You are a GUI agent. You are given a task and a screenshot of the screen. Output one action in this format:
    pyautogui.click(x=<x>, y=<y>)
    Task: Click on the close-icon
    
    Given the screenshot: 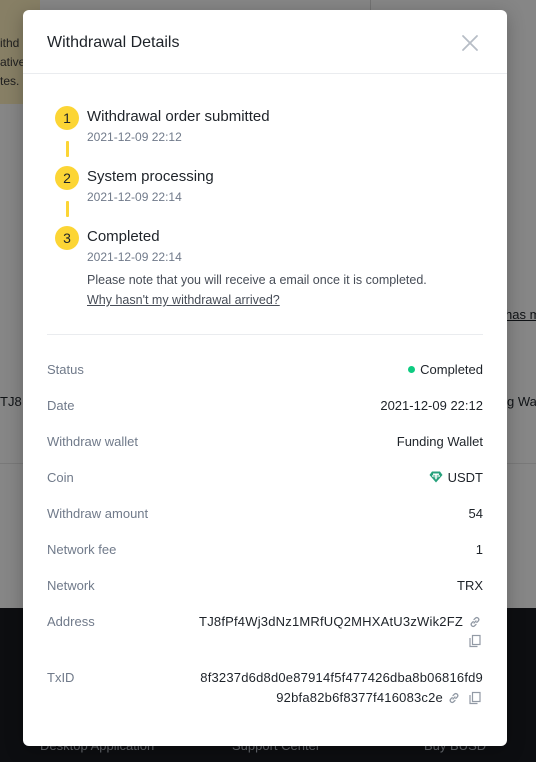 What is the action you would take?
    pyautogui.click(x=470, y=43)
    